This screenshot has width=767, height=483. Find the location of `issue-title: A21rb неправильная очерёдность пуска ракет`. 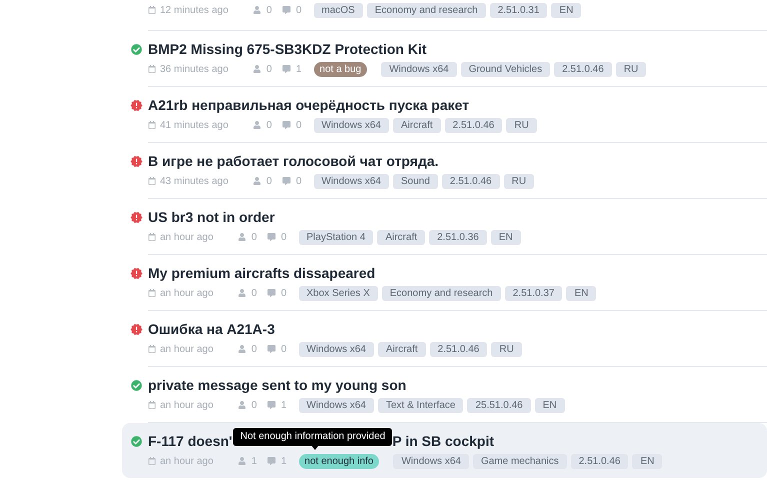

issue-title: A21rb неправильная очерёдность пуска ракет is located at coordinates (309, 105).